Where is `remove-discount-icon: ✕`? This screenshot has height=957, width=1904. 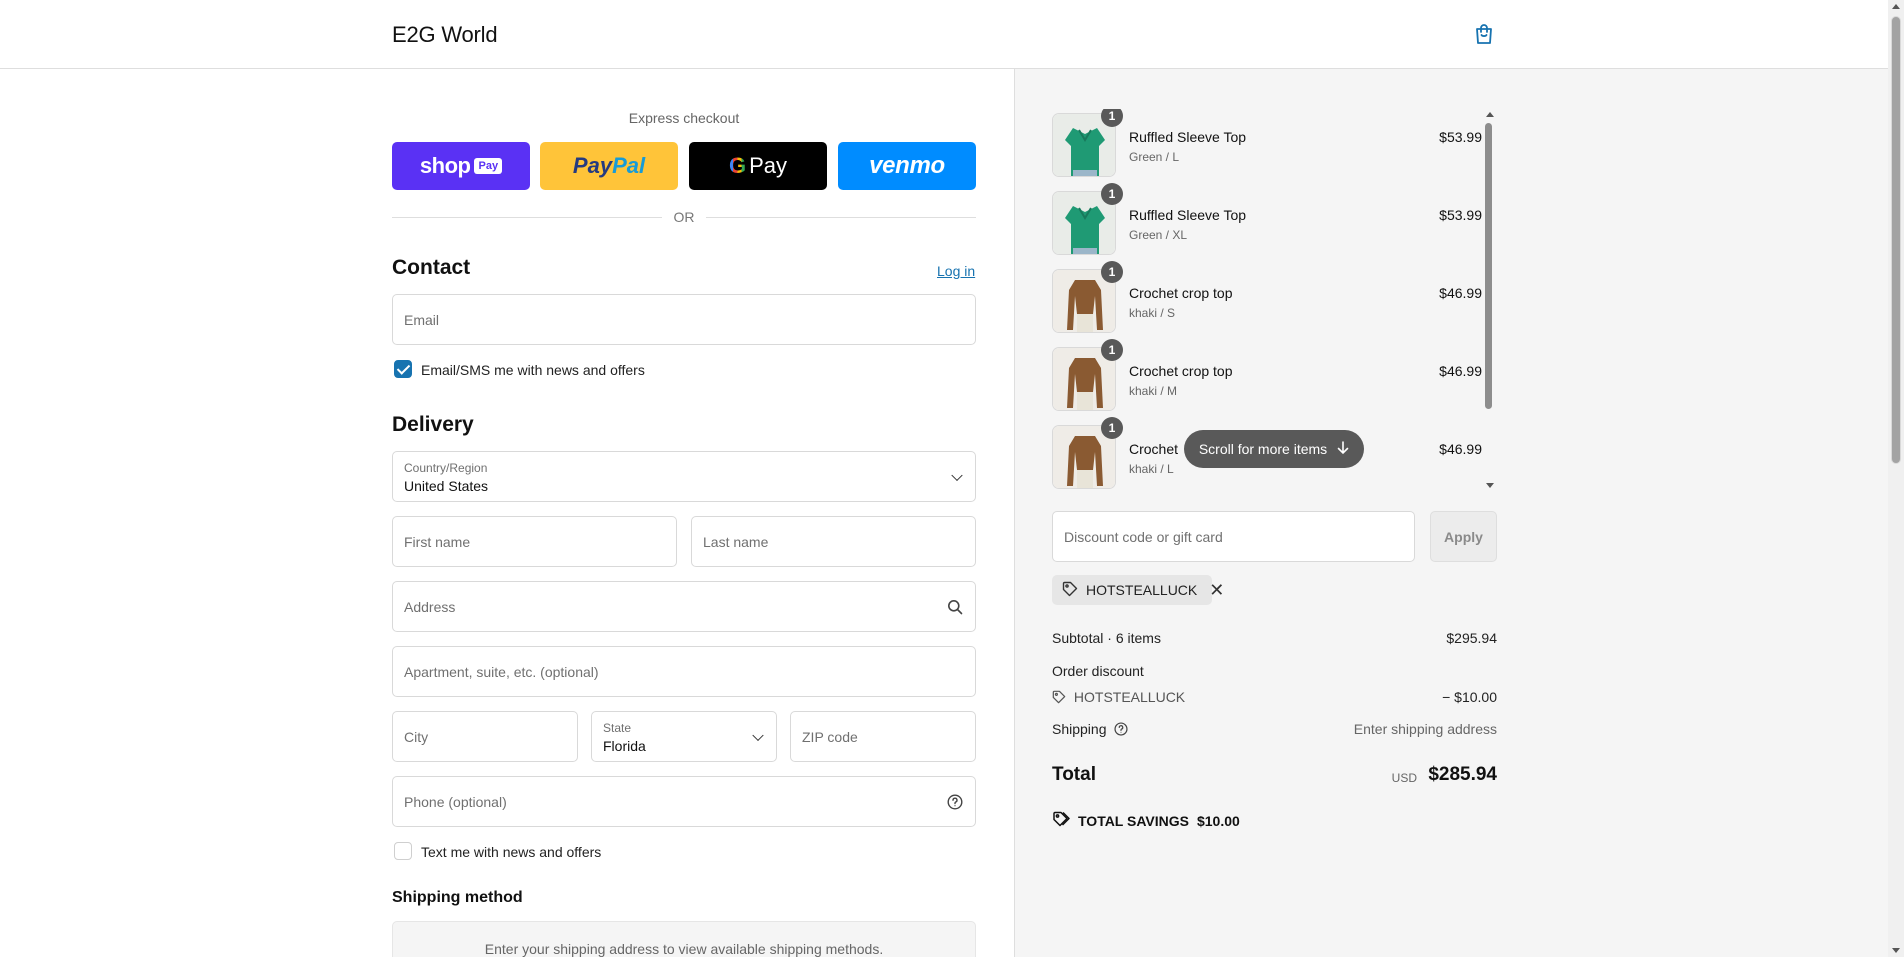
remove-discount-icon: ✕ is located at coordinates (1216, 590).